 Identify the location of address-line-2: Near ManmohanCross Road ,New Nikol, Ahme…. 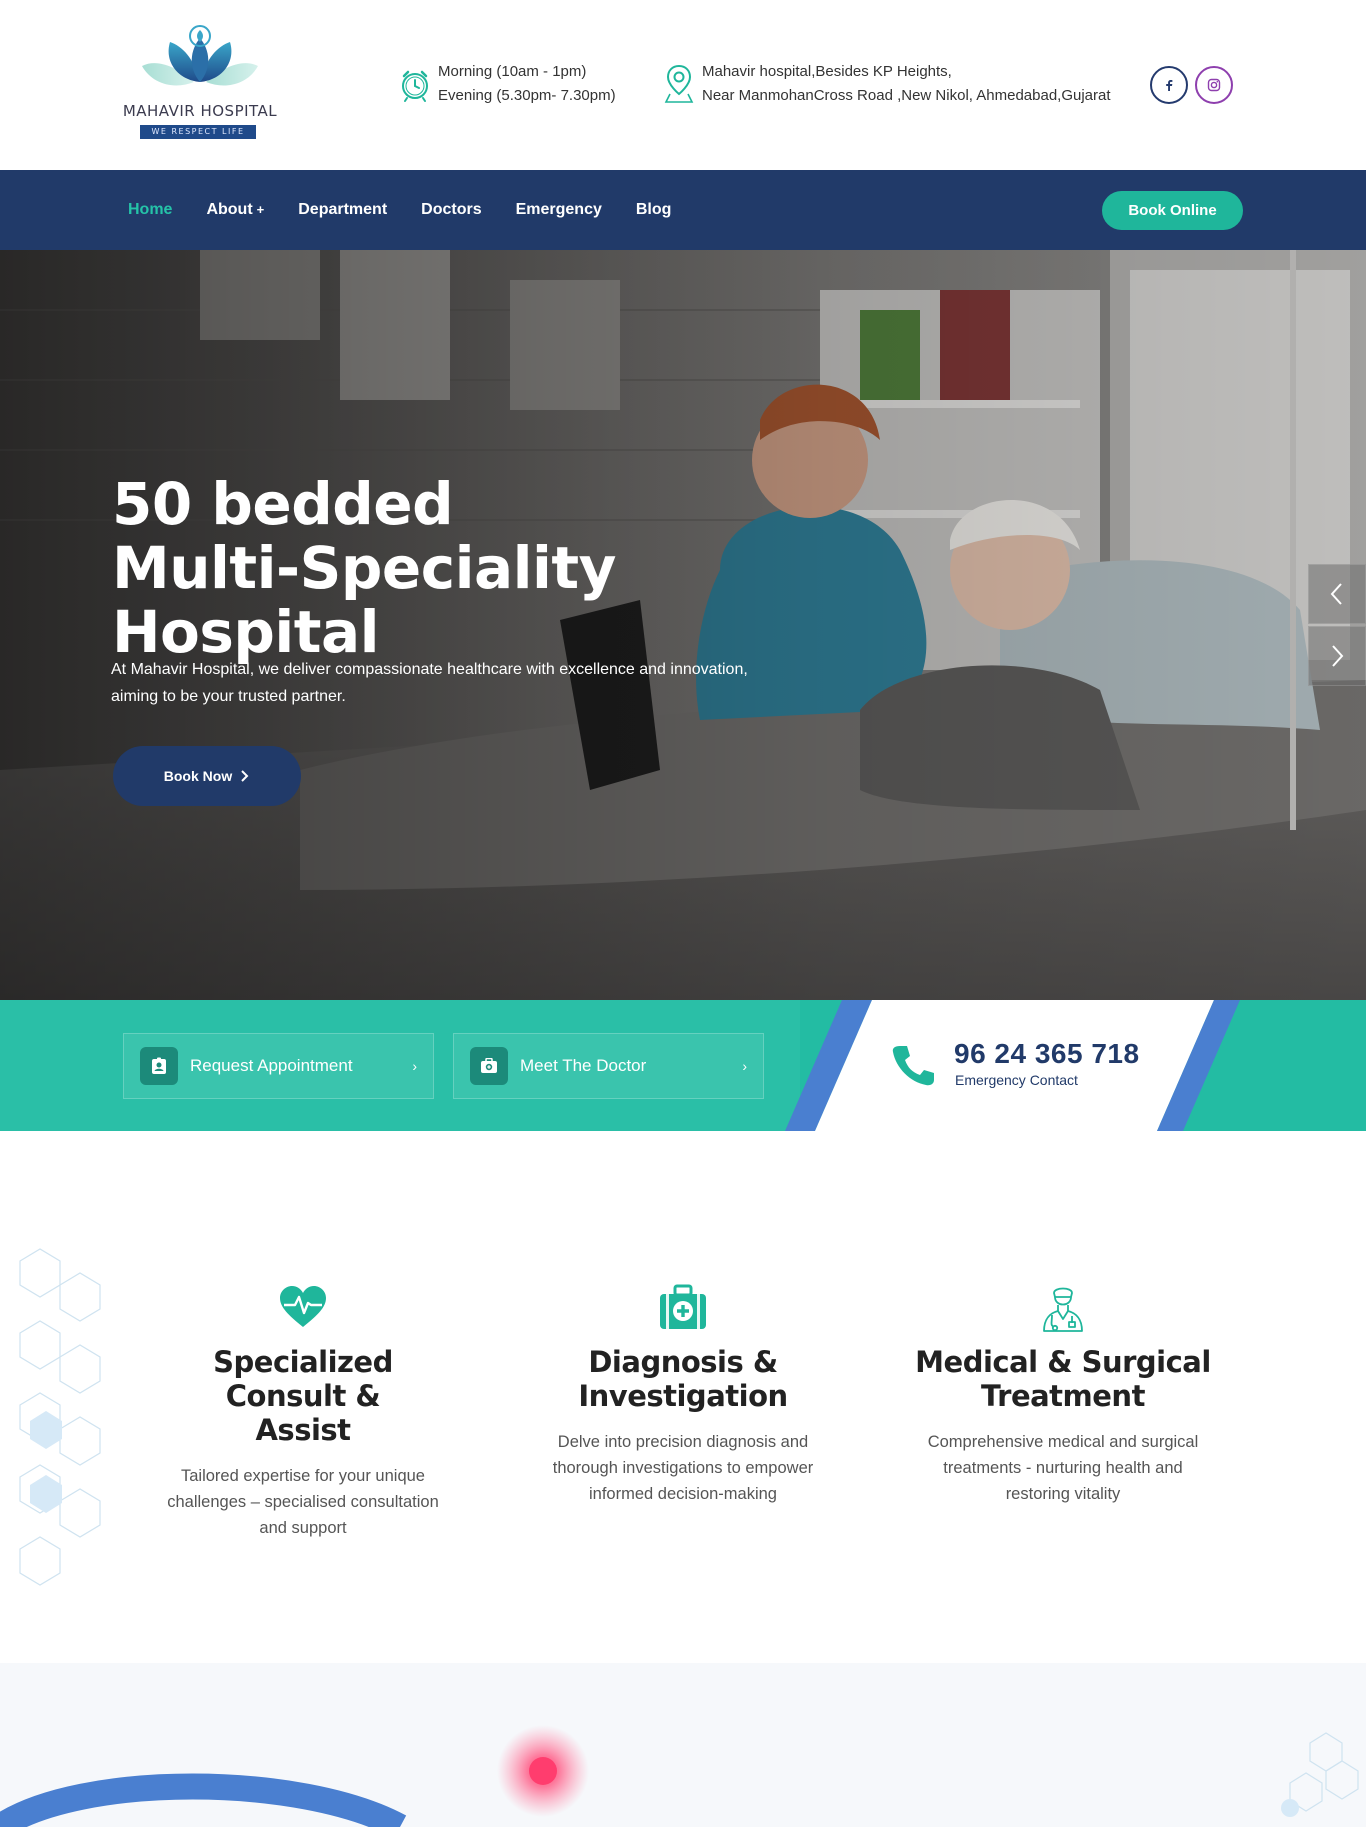
(906, 95).